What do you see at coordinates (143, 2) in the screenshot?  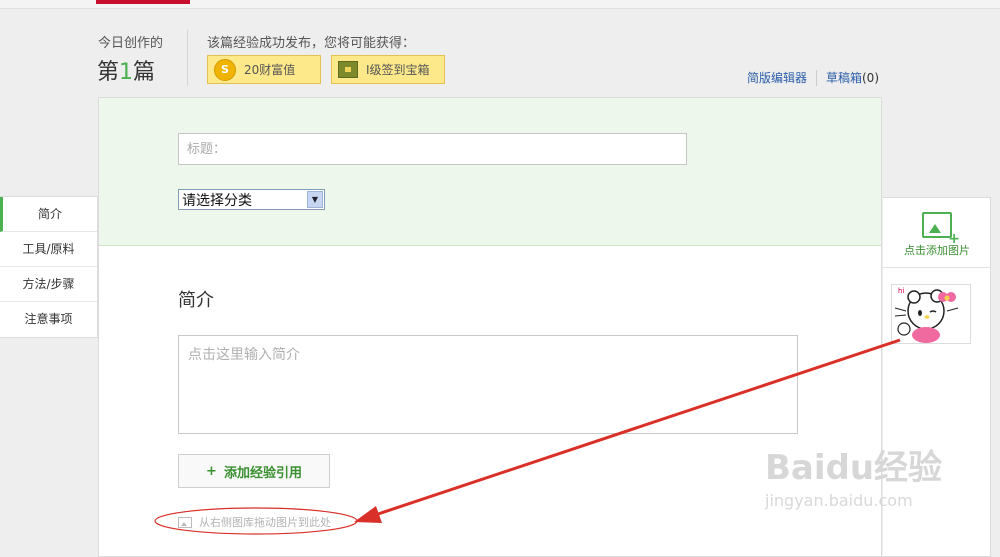 I see `site-logo` at bounding box center [143, 2].